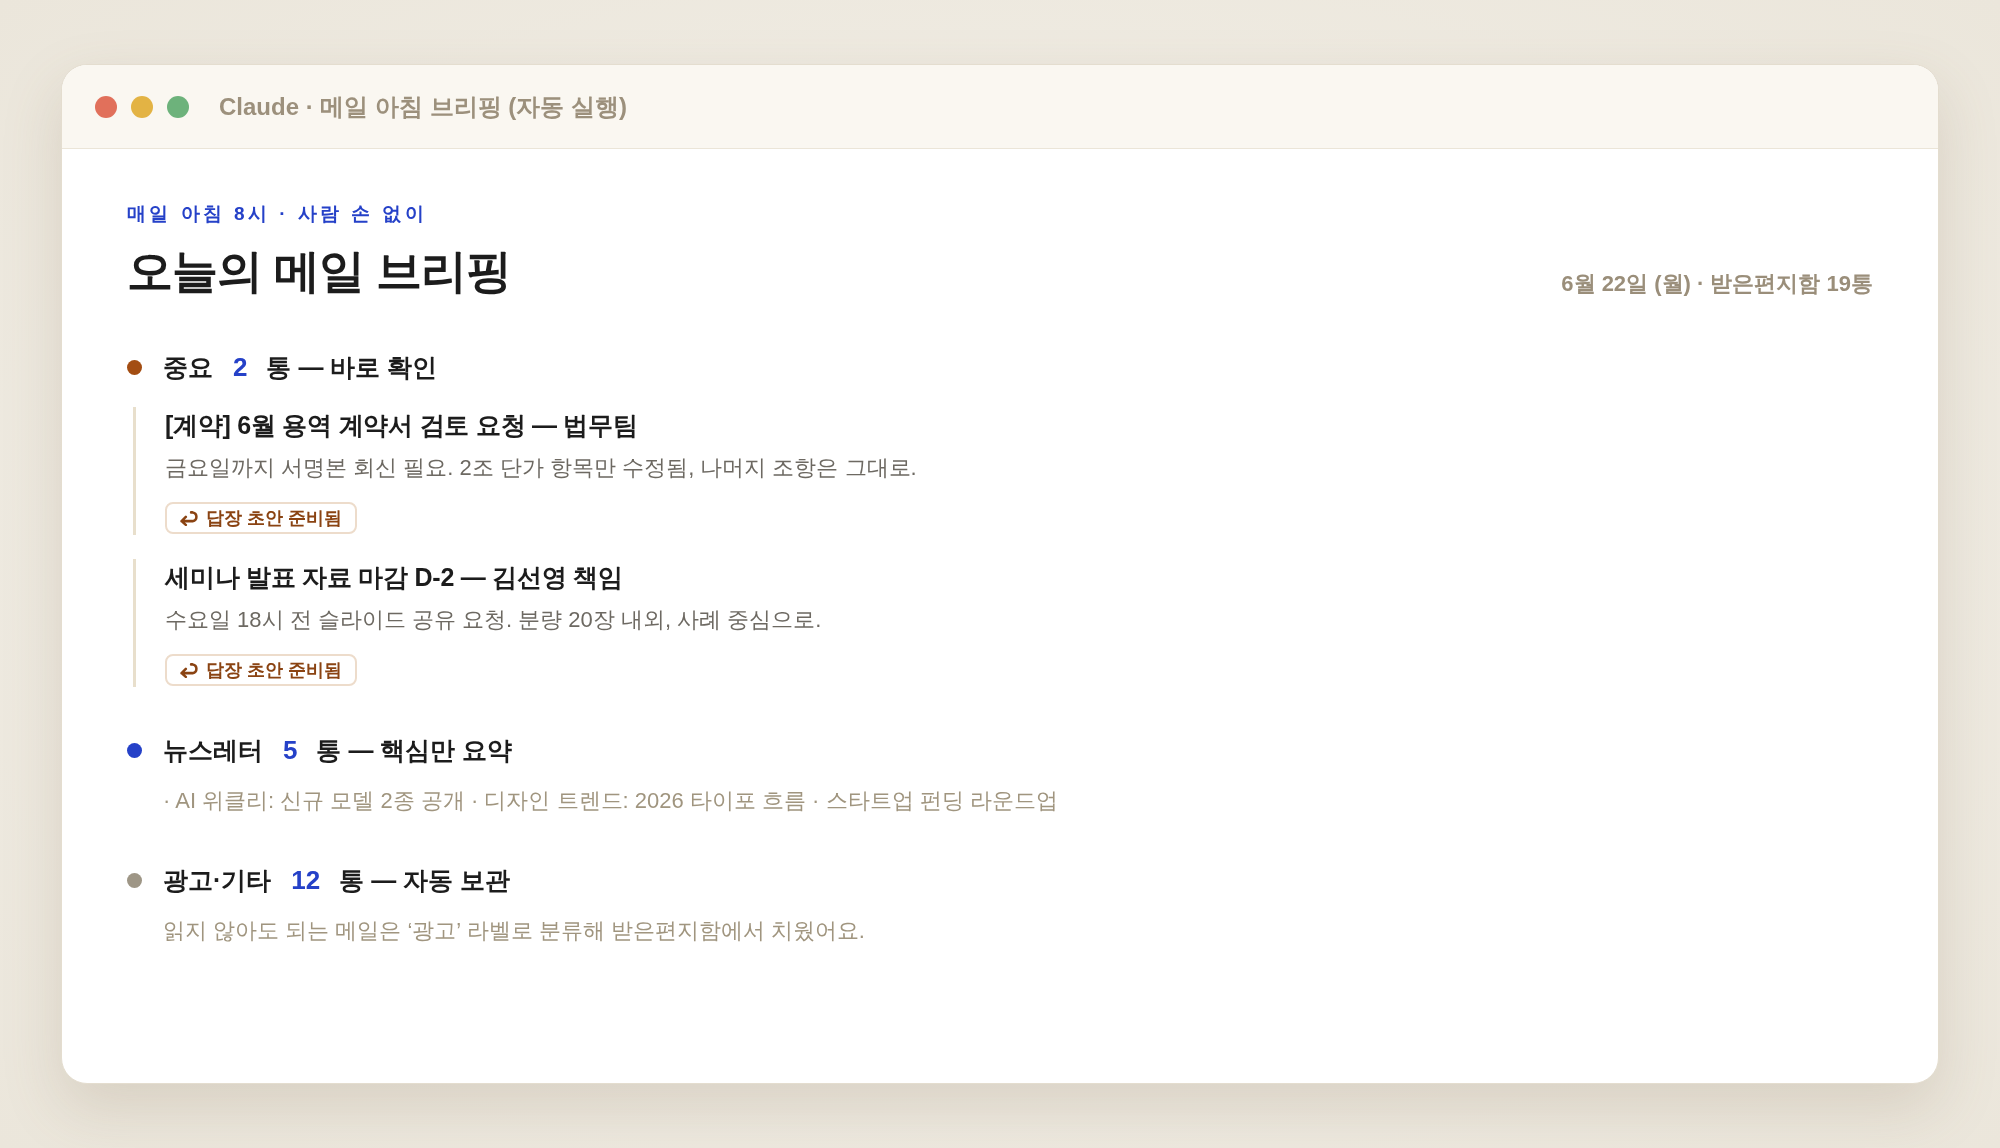  Describe the element at coordinates (494, 620) in the screenshot. I see `email-summary: 수요일 18시 전 슬라이드 공유 요청. 분량 20장 내외, 사례 중심으로.` at that location.